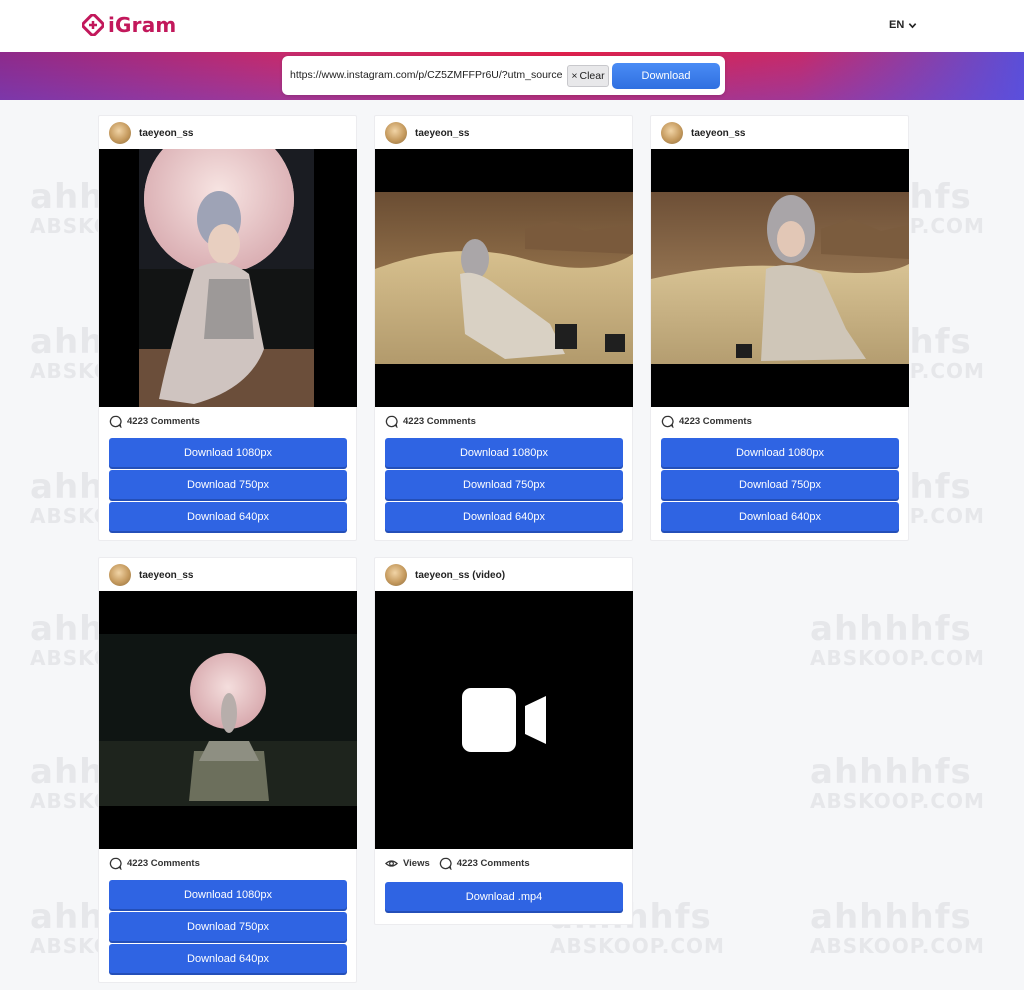 The height and width of the screenshot is (990, 1024). I want to click on top-header: iGram EN, so click(512, 26).